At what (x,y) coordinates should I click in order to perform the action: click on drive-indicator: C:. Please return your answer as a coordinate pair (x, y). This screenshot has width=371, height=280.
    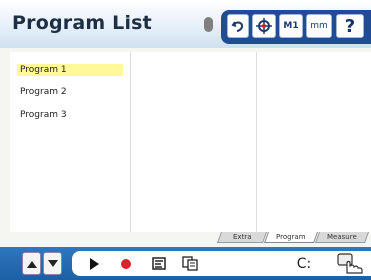
    Looking at the image, I should click on (304, 263).